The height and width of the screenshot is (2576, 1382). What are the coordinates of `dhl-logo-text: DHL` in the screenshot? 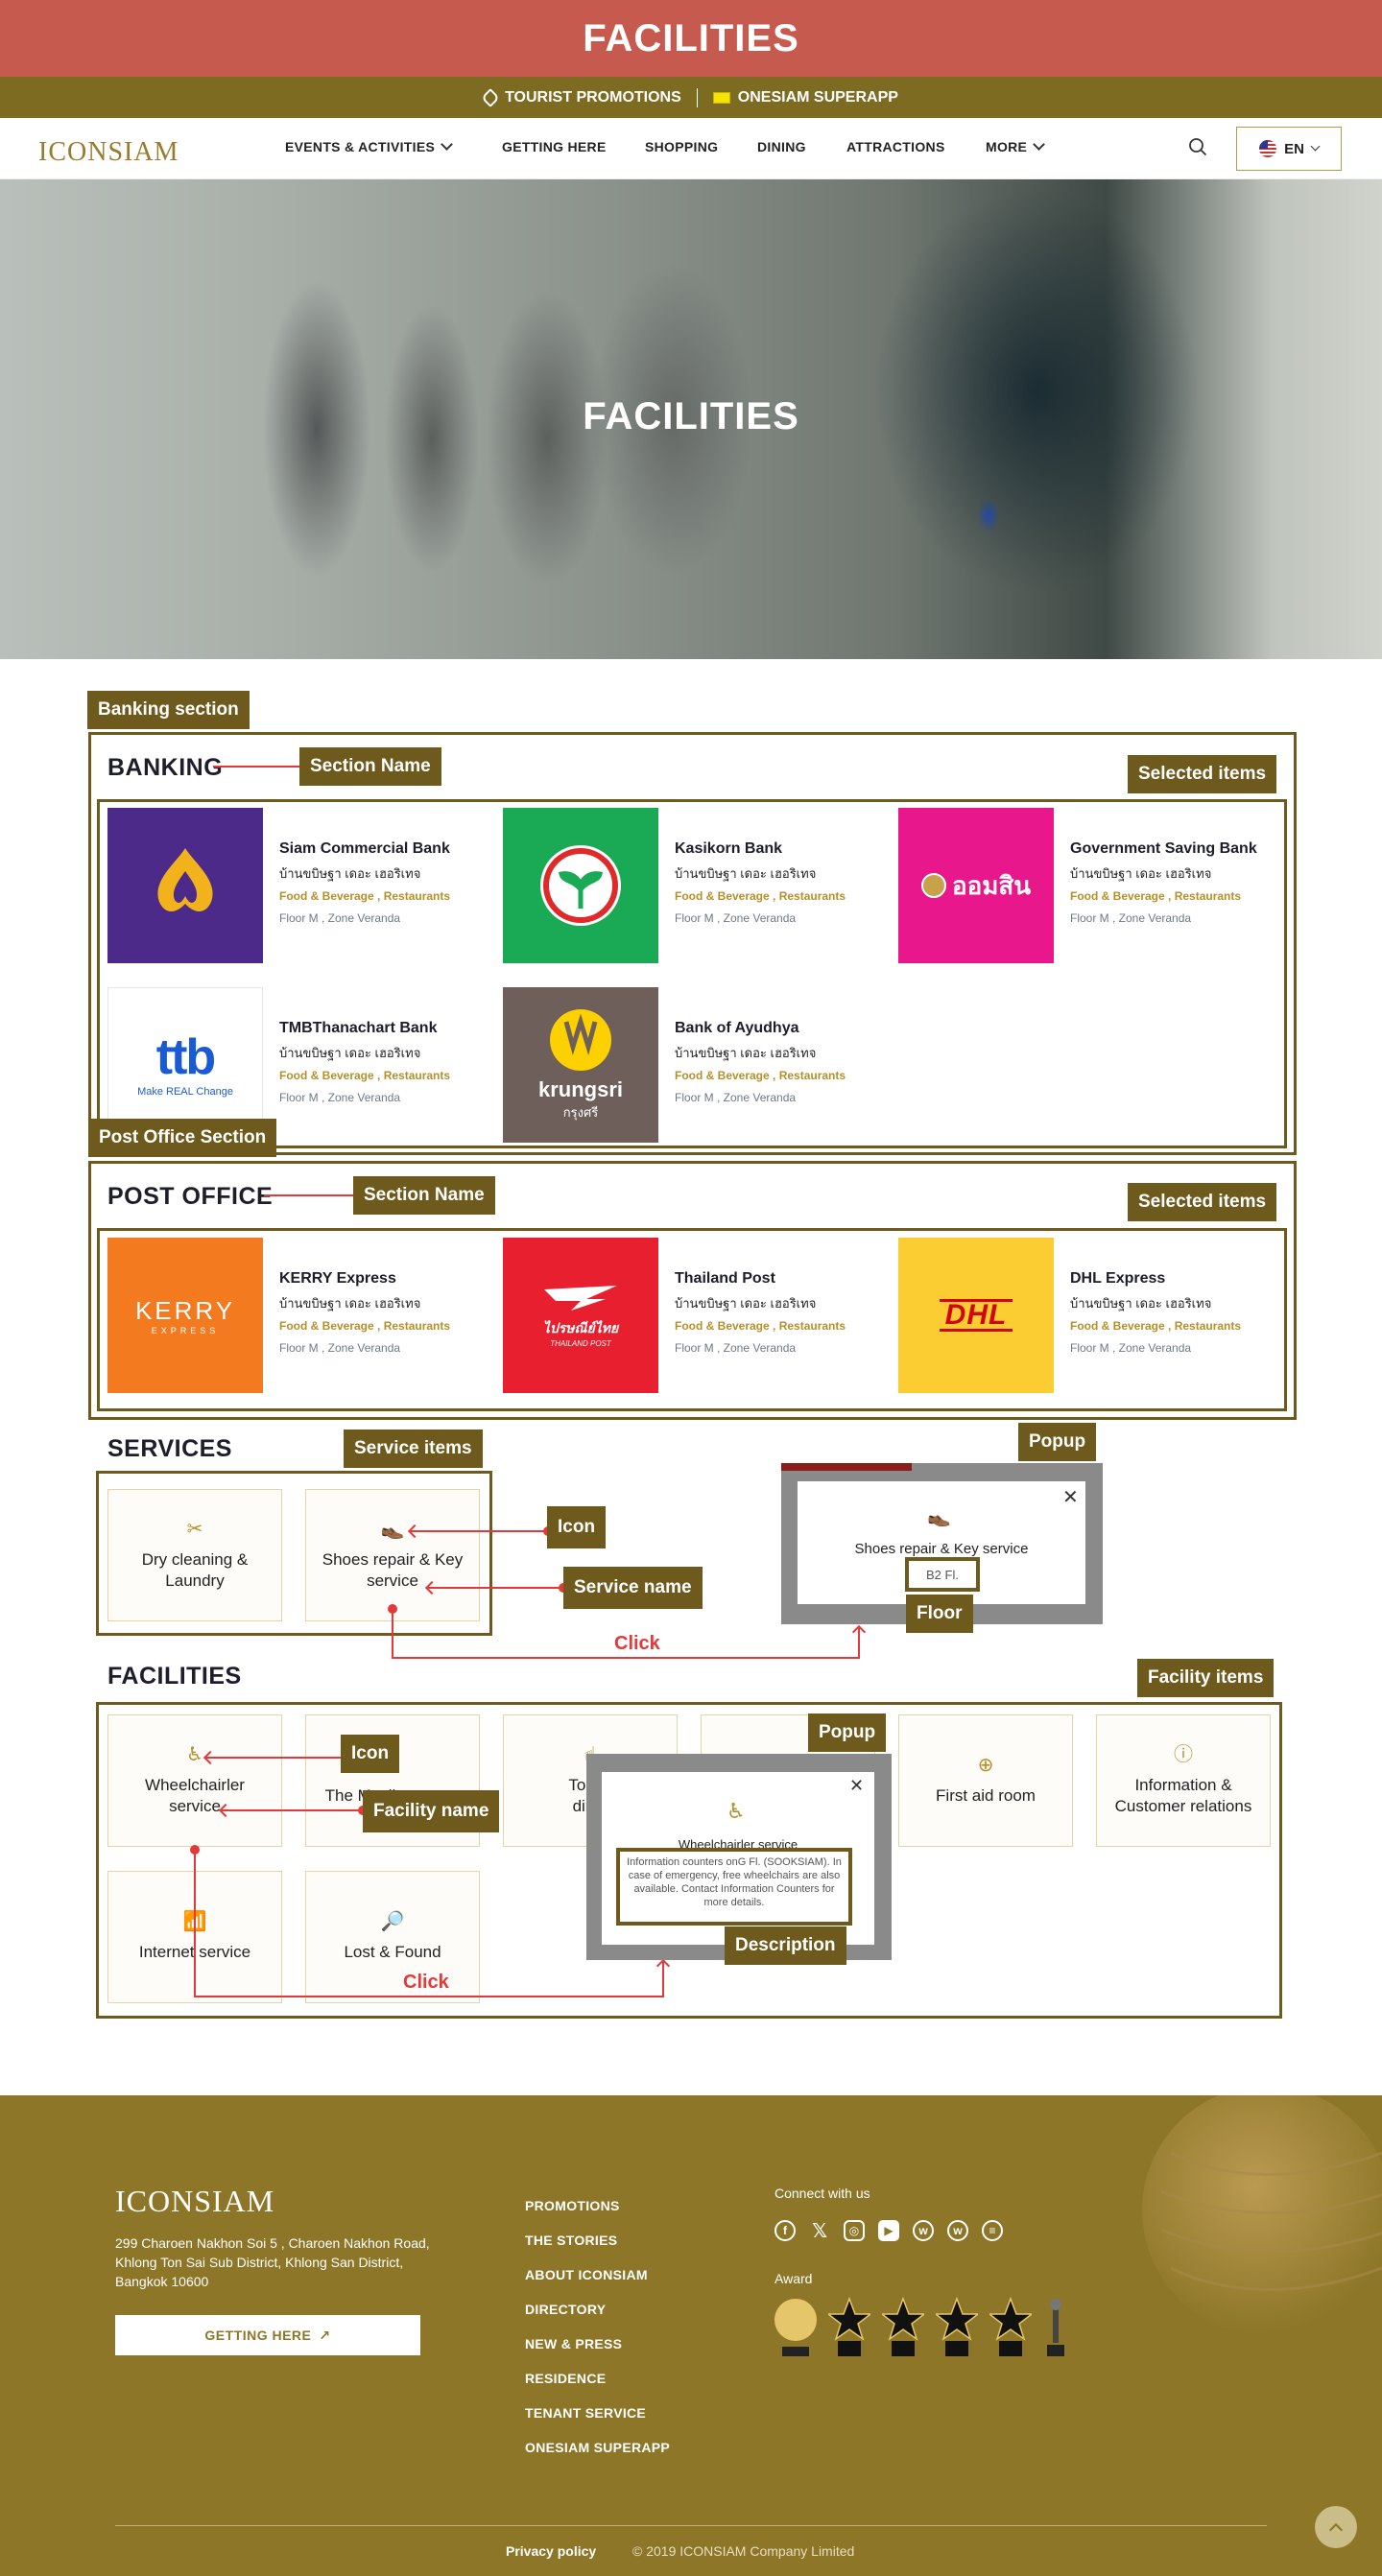 It's located at (976, 1315).